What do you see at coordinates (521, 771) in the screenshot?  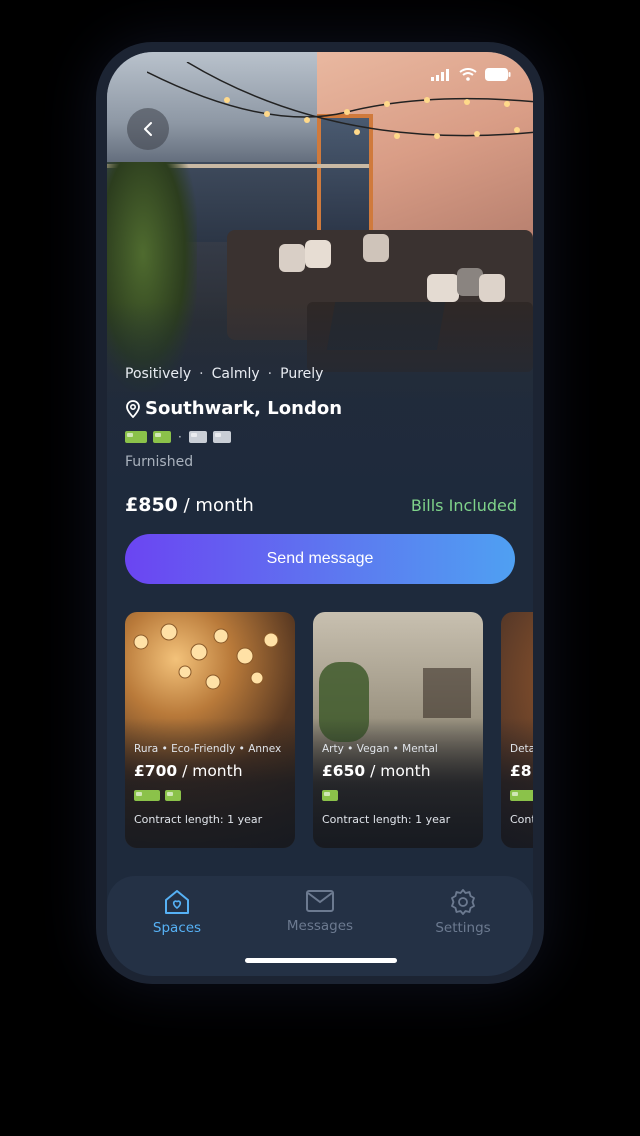 I see `card-price: £8` at bounding box center [521, 771].